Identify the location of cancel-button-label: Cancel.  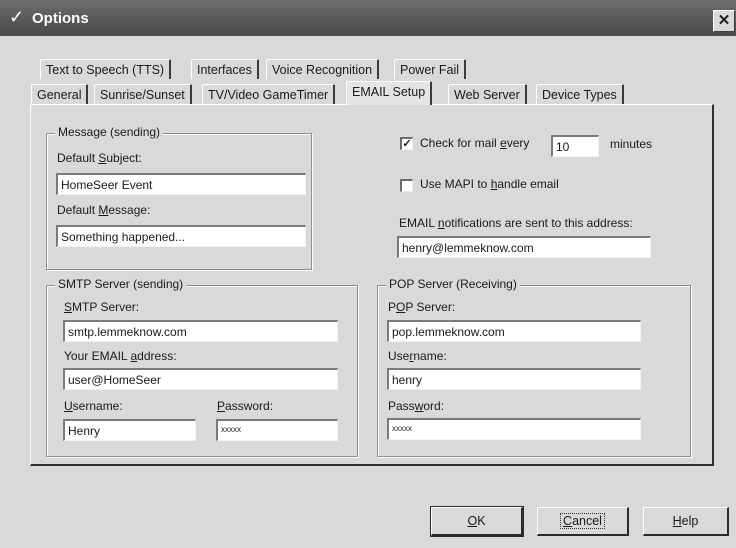
(582, 521).